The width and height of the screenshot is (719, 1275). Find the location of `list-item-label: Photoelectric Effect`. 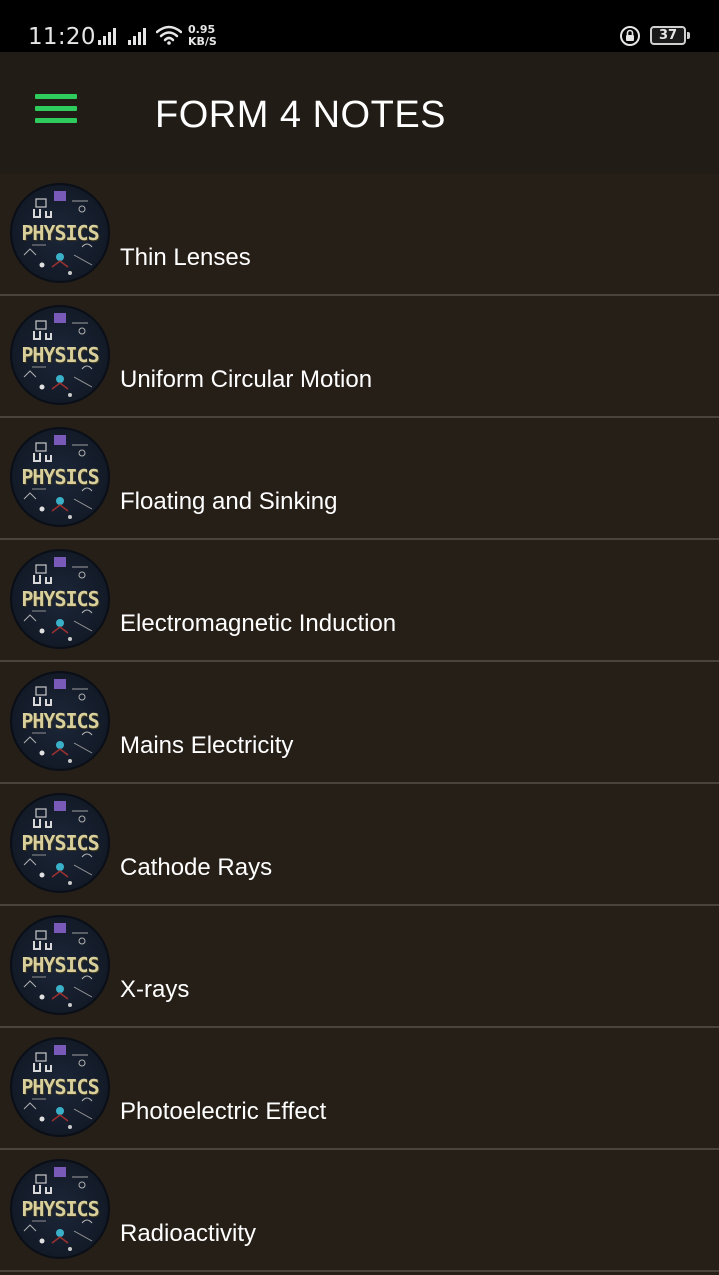

list-item-label: Photoelectric Effect is located at coordinates (223, 1111).